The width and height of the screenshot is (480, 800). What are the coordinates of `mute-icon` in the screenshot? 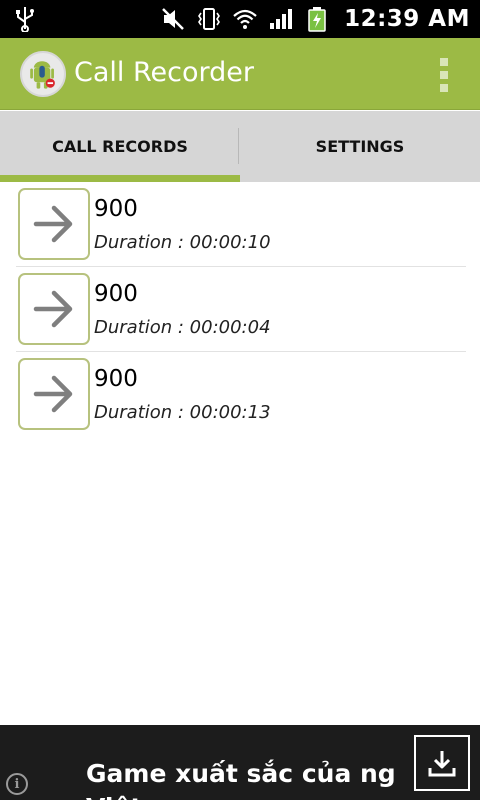 It's located at (173, 19).